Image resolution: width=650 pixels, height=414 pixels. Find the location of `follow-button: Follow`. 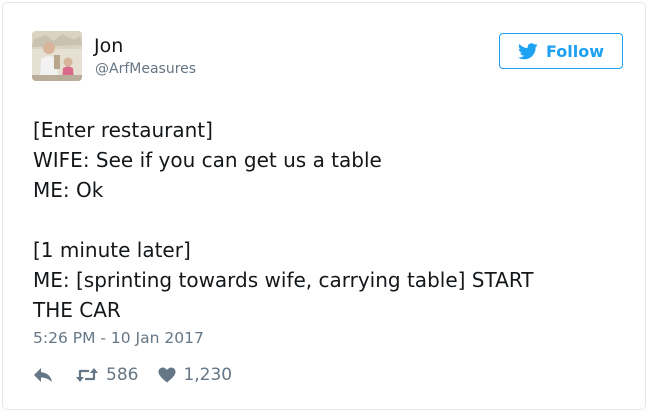

follow-button: Follow is located at coordinates (561, 51).